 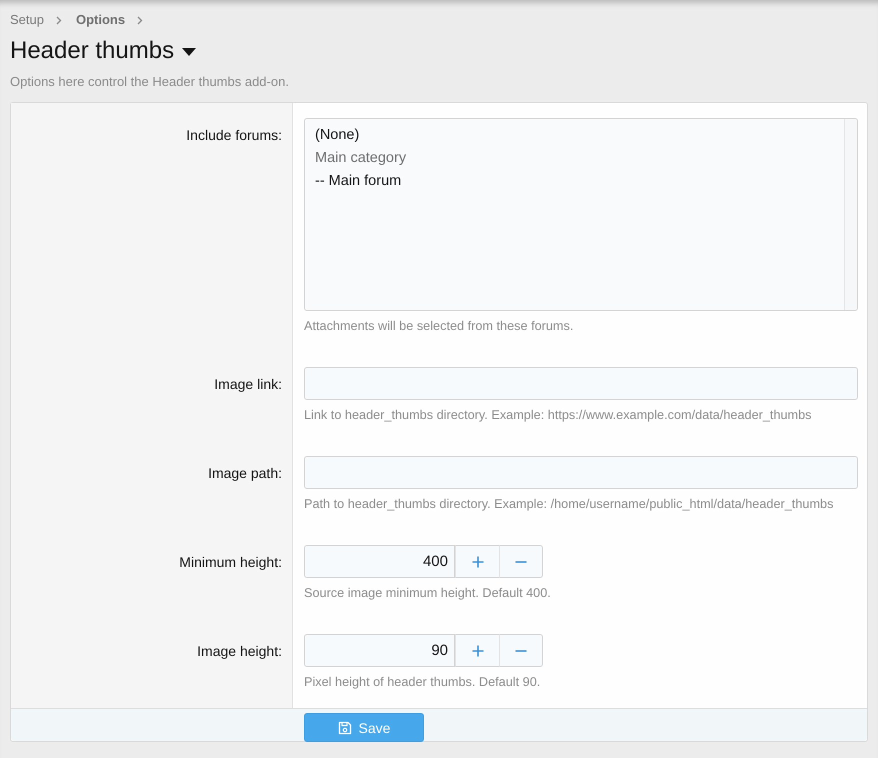 What do you see at coordinates (189, 52) in the screenshot?
I see `caret-icon` at bounding box center [189, 52].